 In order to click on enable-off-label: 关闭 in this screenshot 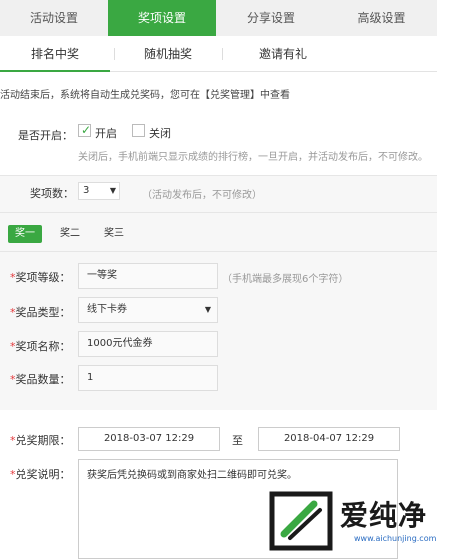, I will do `click(160, 133)`.